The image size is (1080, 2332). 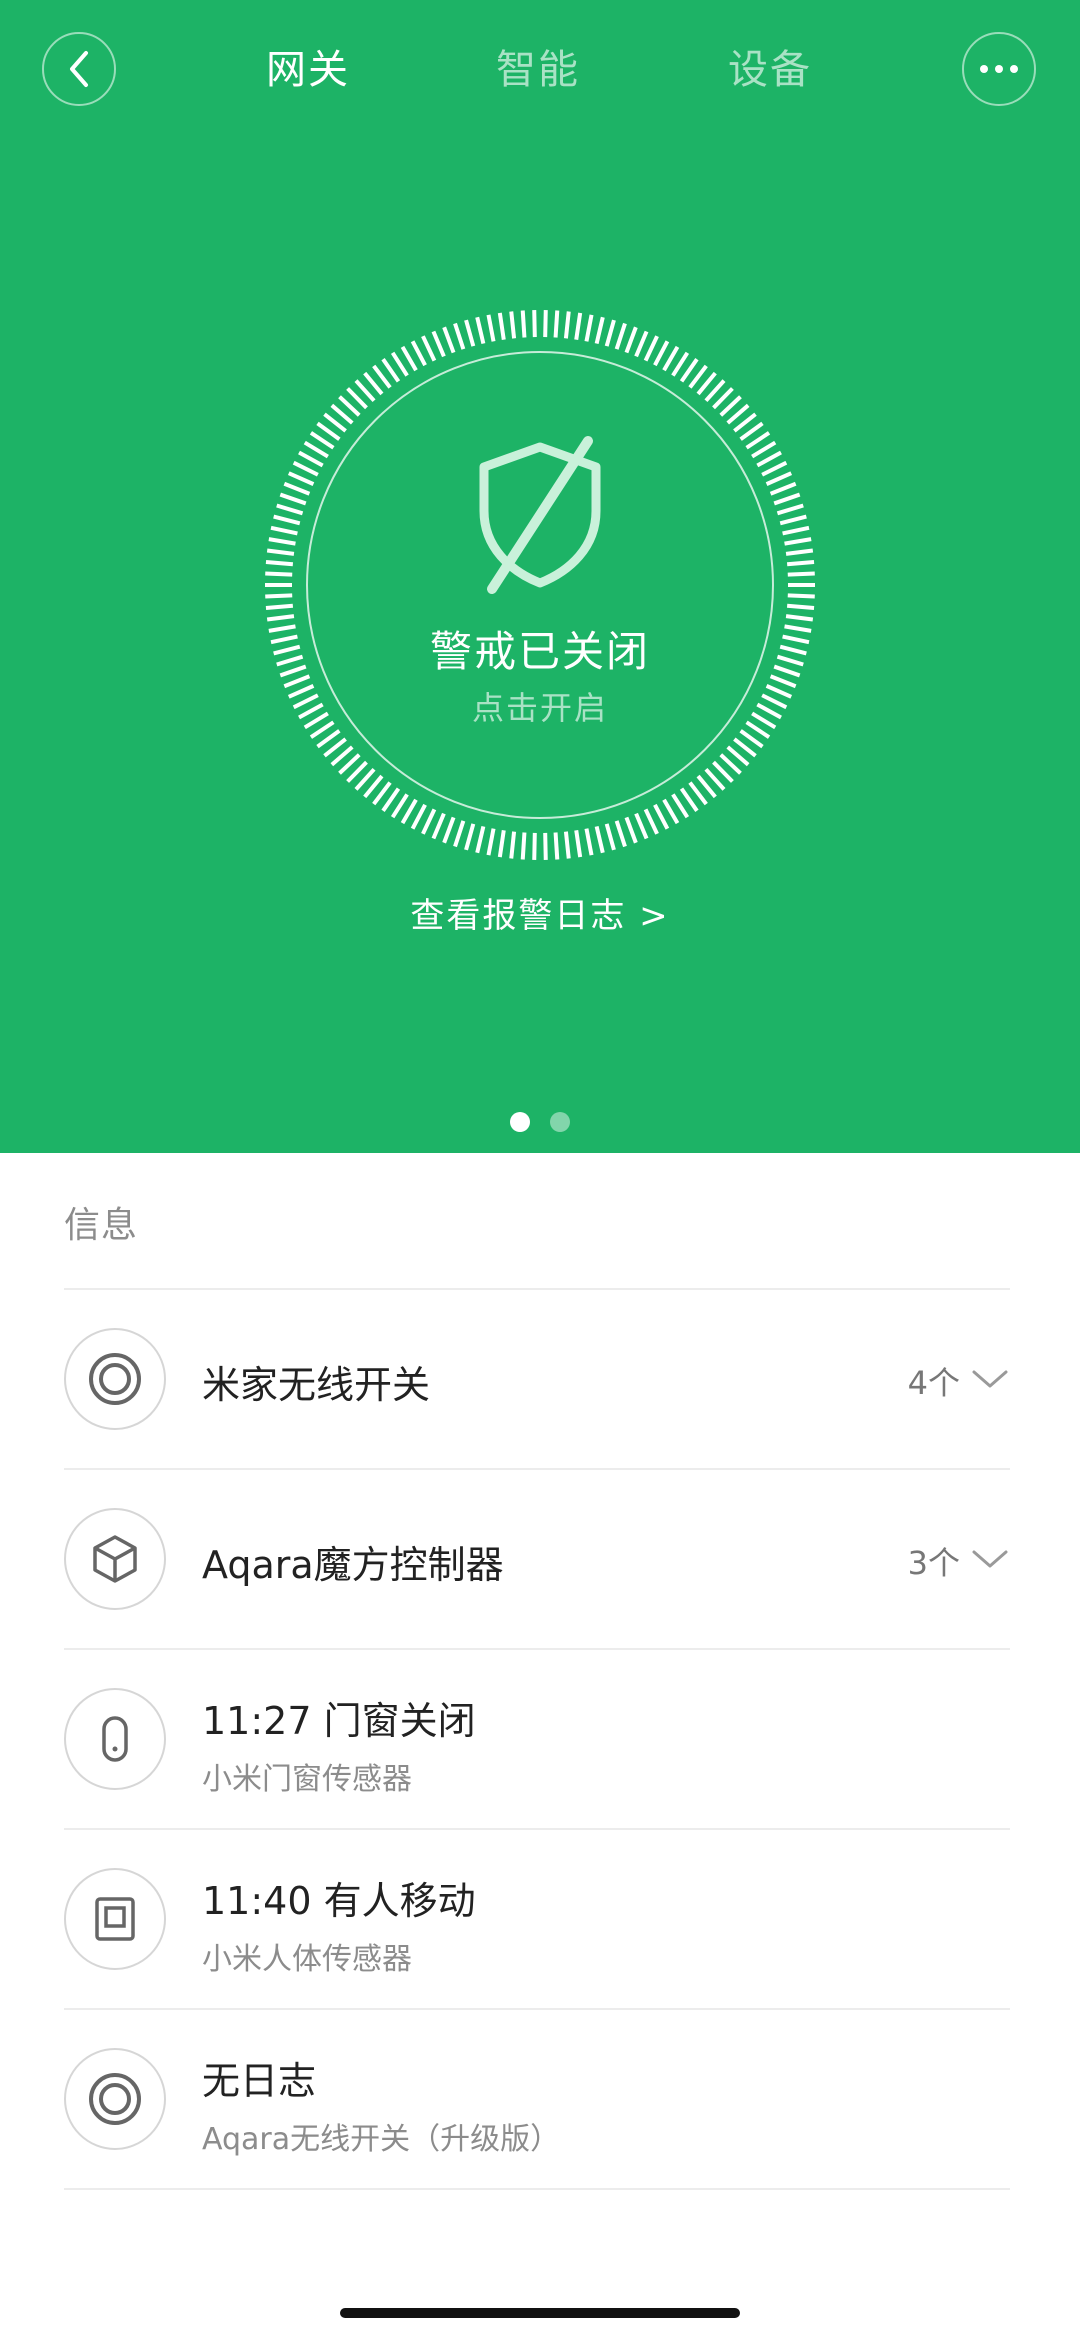 I want to click on more-button, so click(x=999, y=69).